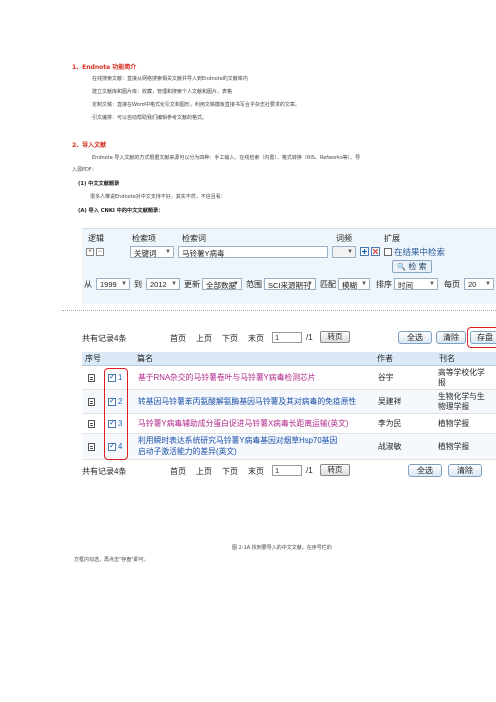 This screenshot has width=496, height=702. What do you see at coordinates (162, 92) in the screenshot?
I see `section-1-line: 建立文献库和图片库：收藏，管理和搜索个人文献和图片、表格` at bounding box center [162, 92].